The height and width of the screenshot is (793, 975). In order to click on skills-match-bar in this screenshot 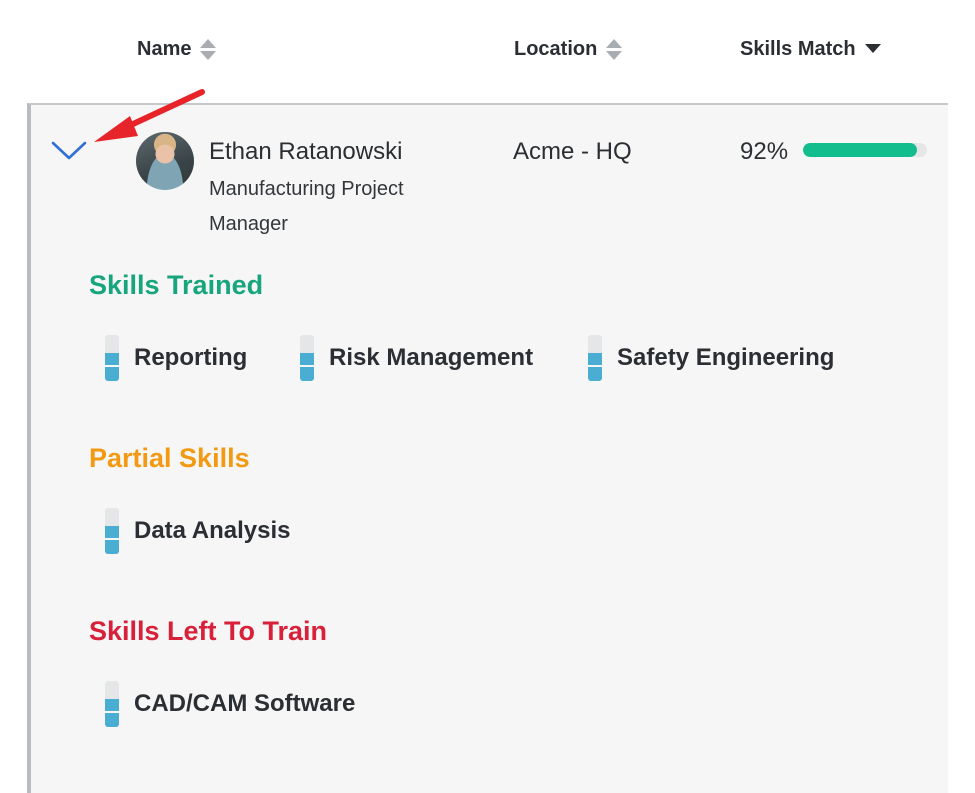, I will do `click(865, 150)`.